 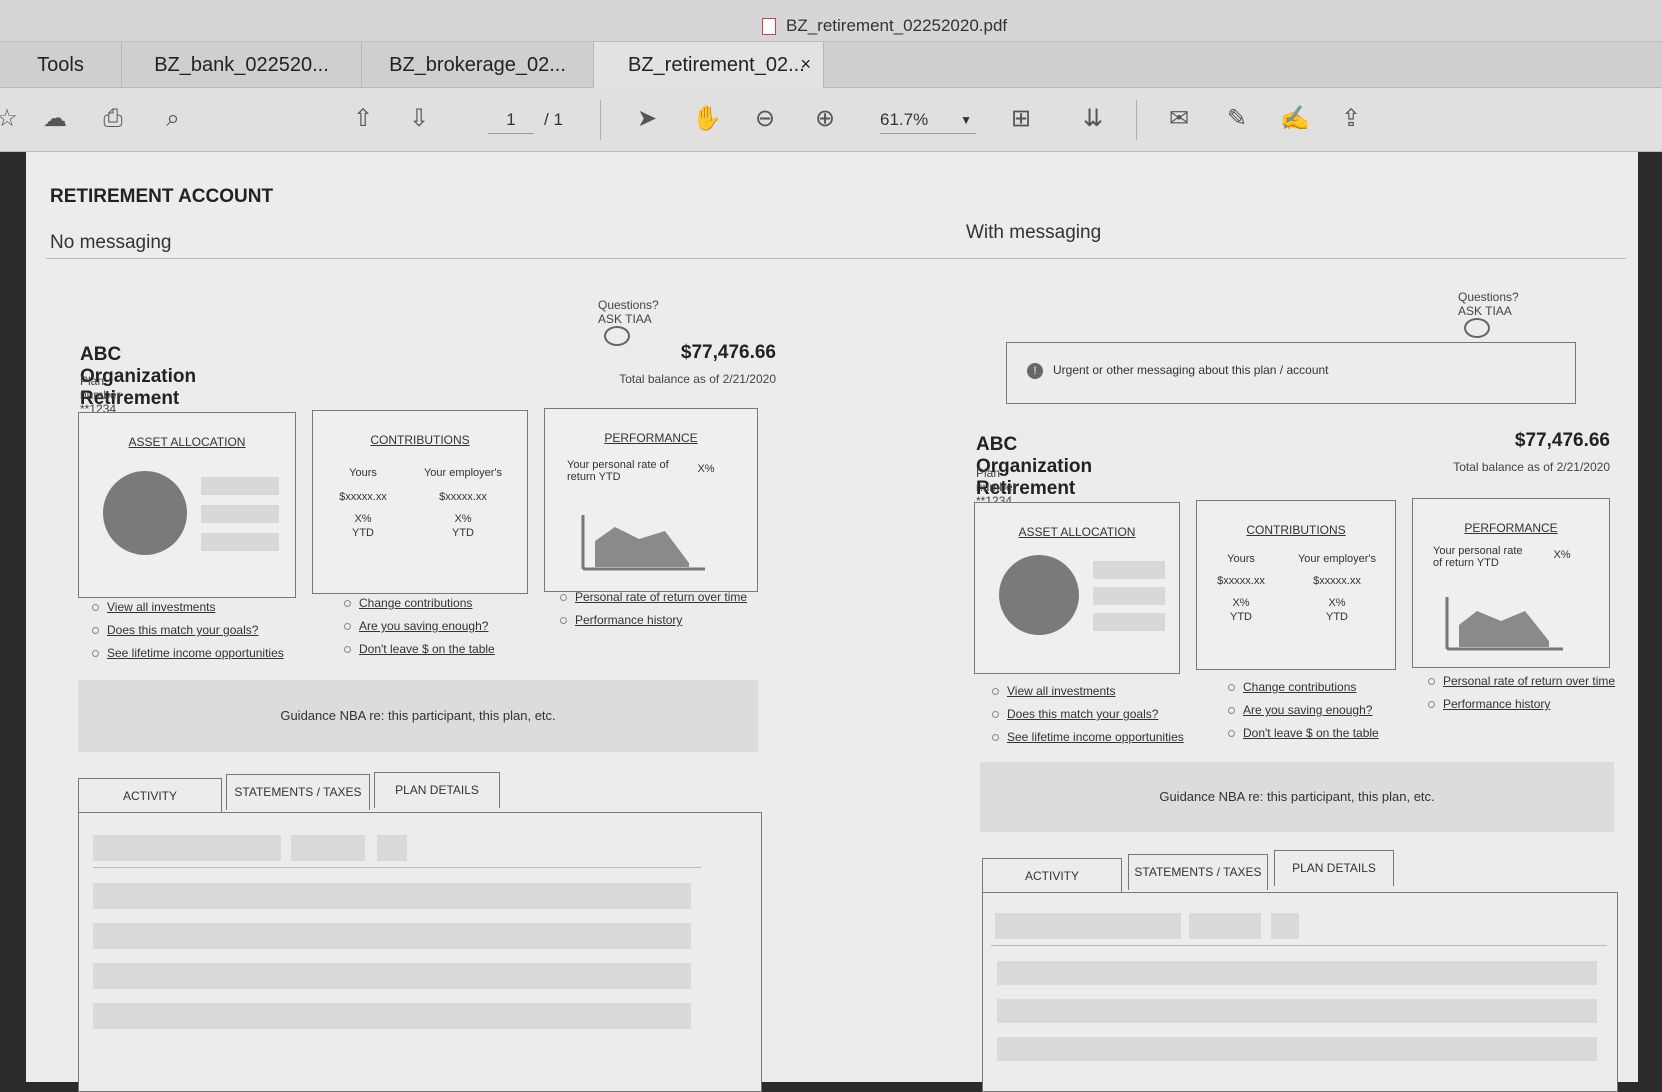 I want to click on search-icon: ⌕, so click(x=173, y=119).